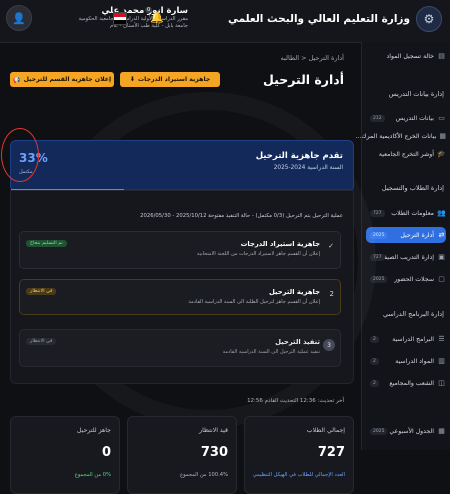  Describe the element at coordinates (297, 342) in the screenshot. I see `step-title: تنفيذ الترحيل` at that location.